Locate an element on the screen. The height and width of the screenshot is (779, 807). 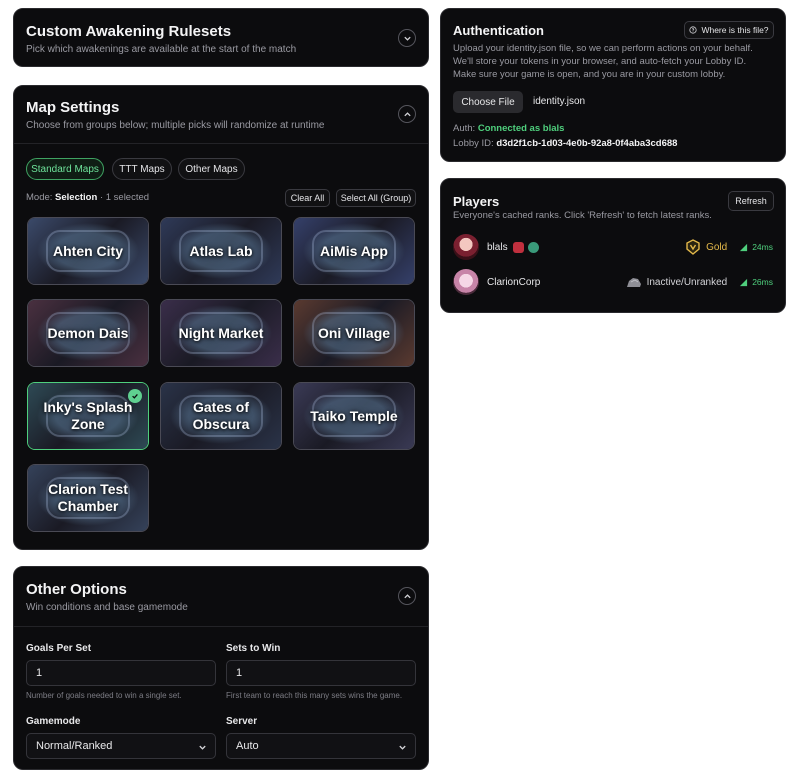
player-row: blals Gold 24ms is located at coordinates (613, 247).